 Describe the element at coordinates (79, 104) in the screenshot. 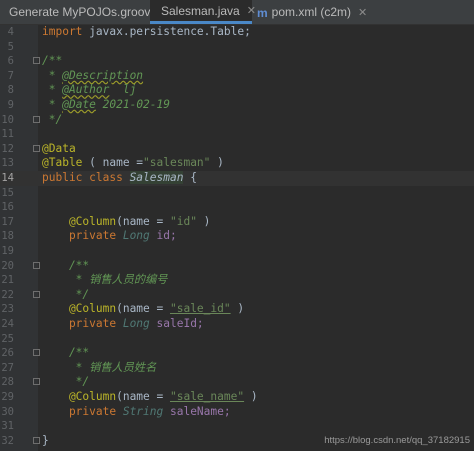

I see `javadoc-tag: @Date` at that location.